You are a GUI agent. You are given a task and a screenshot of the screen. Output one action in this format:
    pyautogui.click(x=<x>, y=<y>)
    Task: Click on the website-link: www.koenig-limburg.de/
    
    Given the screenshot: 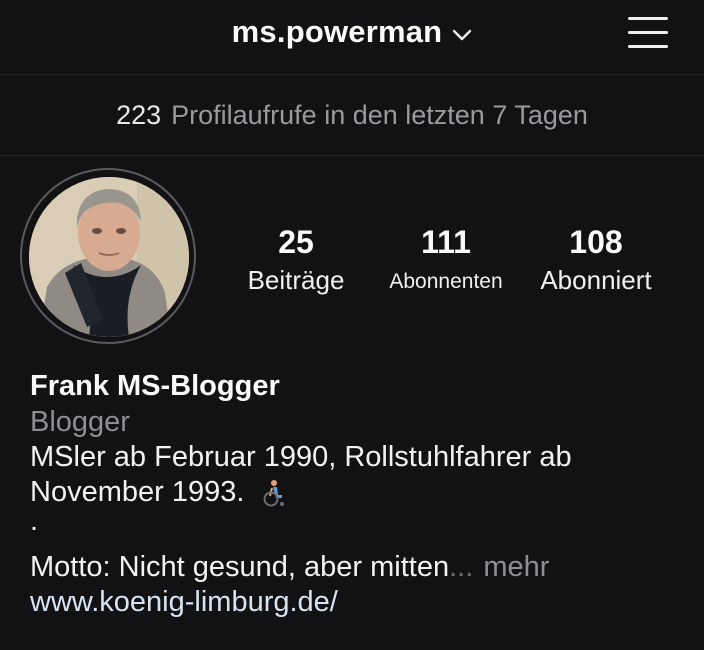 What is the action you would take?
    pyautogui.click(x=360, y=602)
    